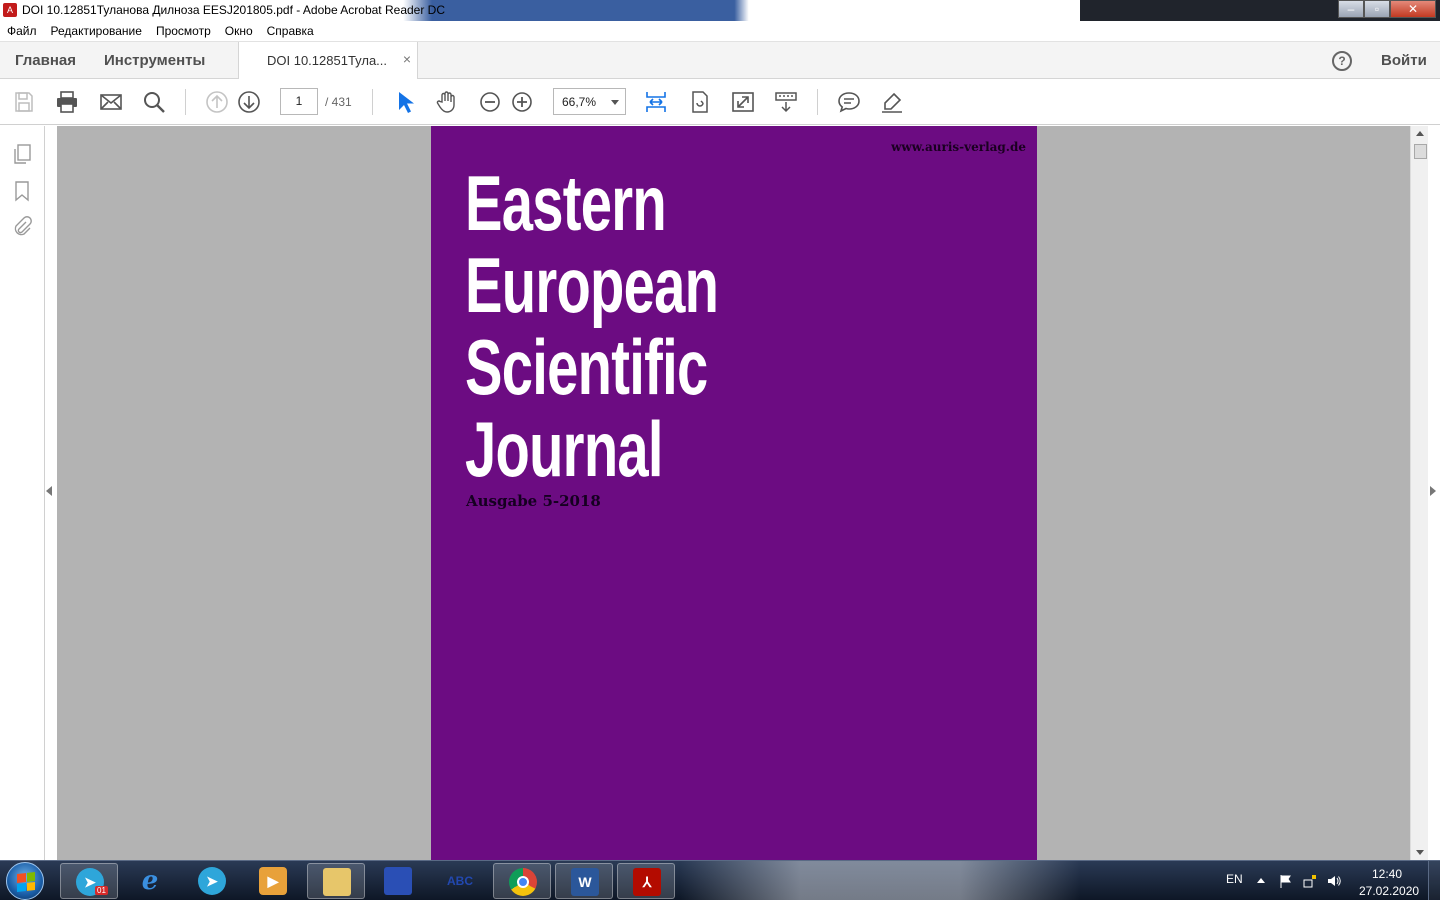 The height and width of the screenshot is (900, 1440). Describe the element at coordinates (242, 31) in the screenshot. I see `menu-window: Окно` at that location.